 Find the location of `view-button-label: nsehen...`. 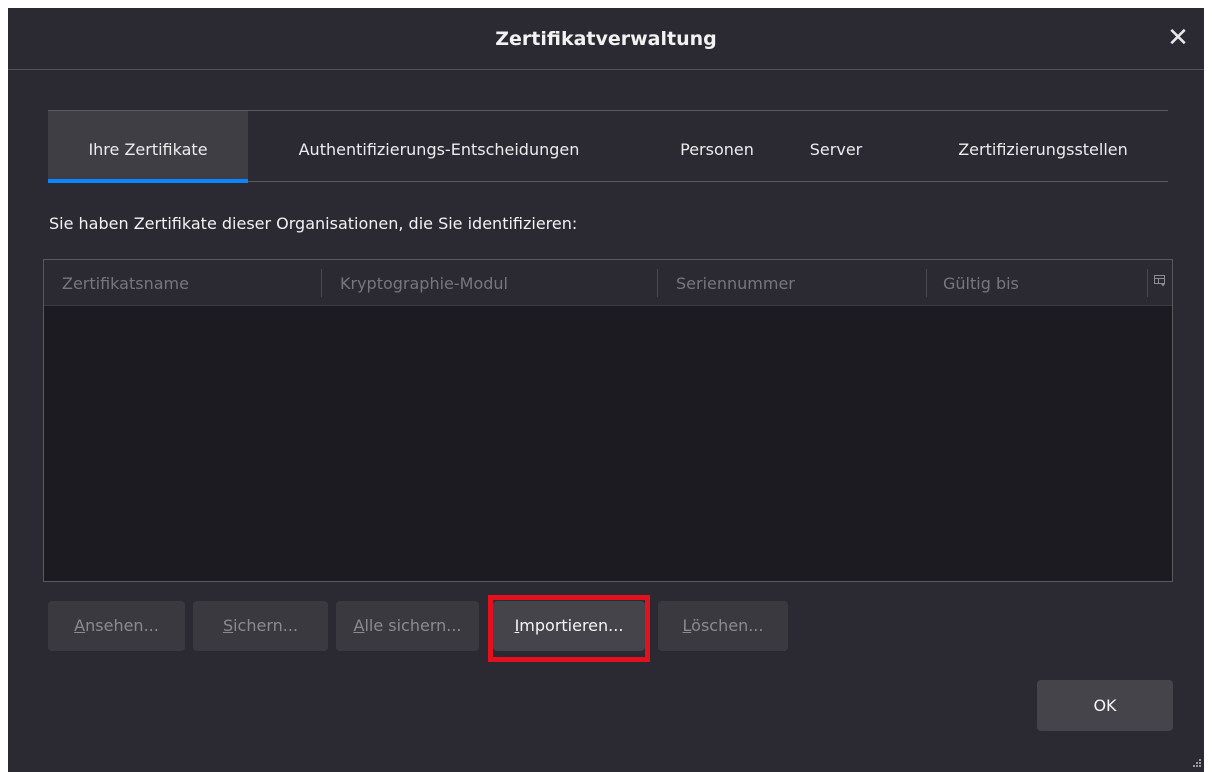

view-button-label: nsehen... is located at coordinates (122, 625).